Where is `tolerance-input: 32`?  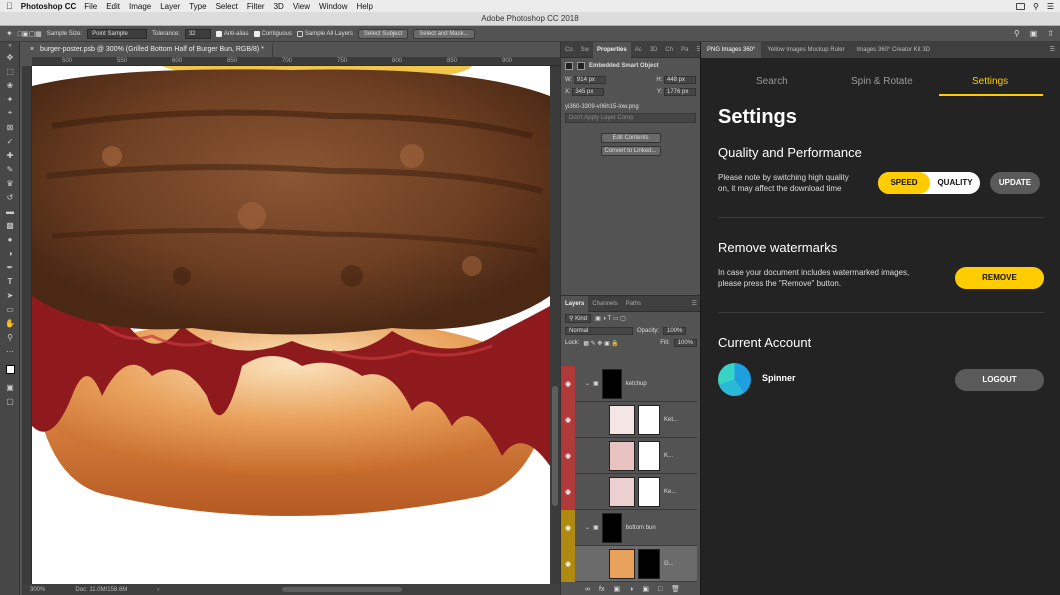
tolerance-input: 32 is located at coordinates (197, 33).